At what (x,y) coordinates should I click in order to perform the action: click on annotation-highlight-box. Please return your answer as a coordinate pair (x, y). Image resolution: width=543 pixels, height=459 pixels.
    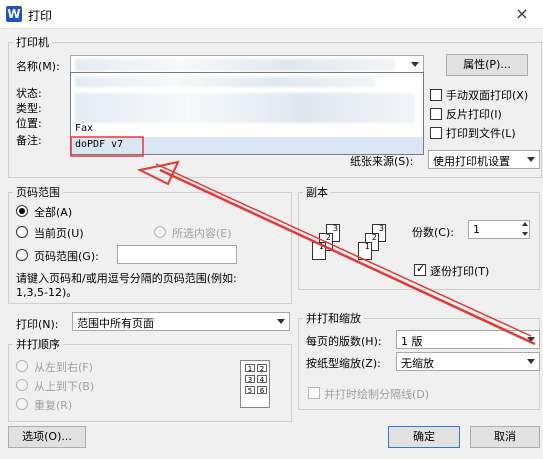
    Looking at the image, I should click on (107, 146).